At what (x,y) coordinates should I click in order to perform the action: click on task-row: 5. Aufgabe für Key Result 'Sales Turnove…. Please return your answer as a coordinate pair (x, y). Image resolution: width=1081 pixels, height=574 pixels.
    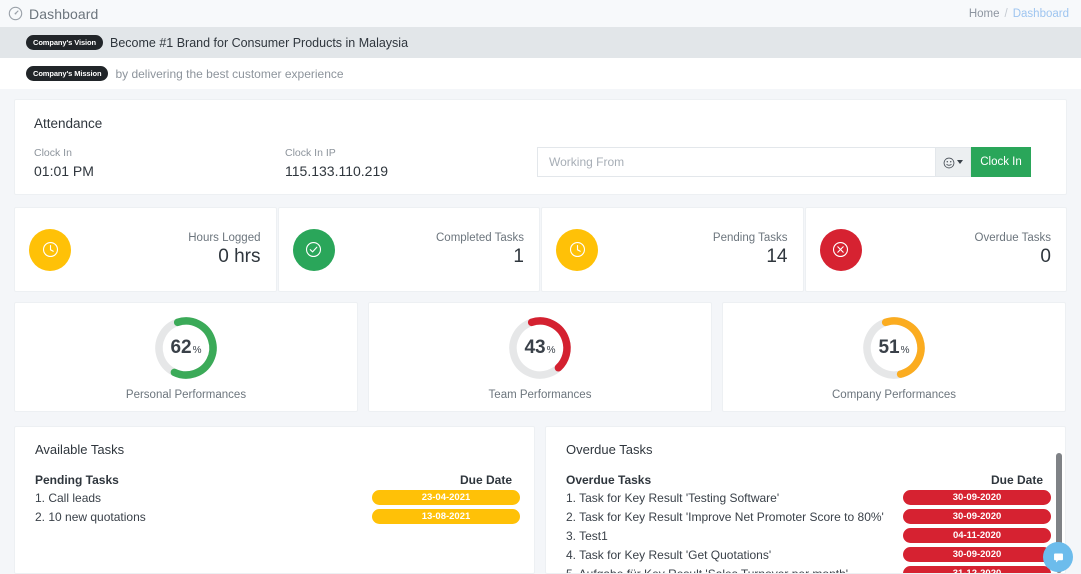
    Looking at the image, I should click on (808, 570).